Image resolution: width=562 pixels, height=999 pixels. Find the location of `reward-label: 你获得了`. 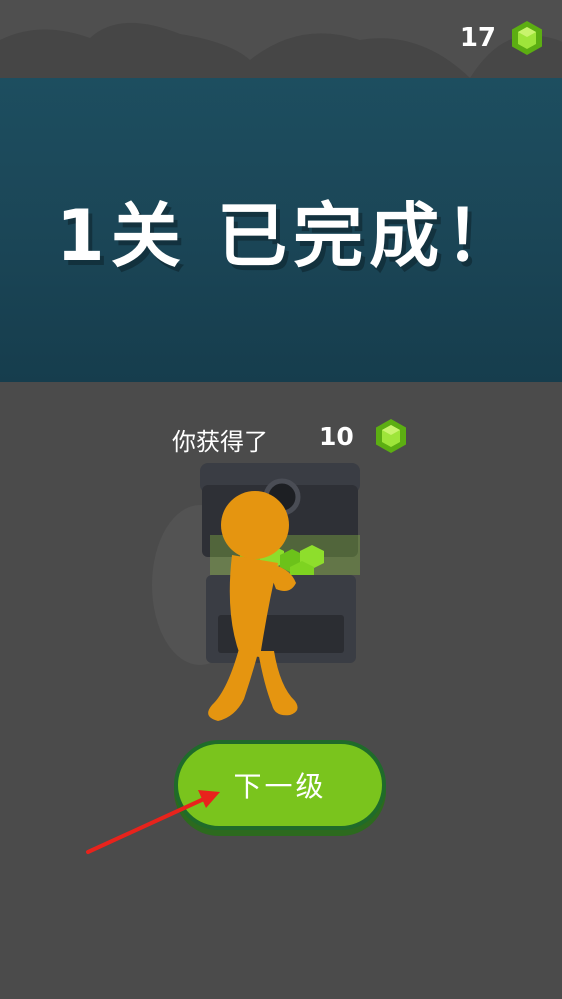

reward-label: 你获得了 is located at coordinates (220, 442).